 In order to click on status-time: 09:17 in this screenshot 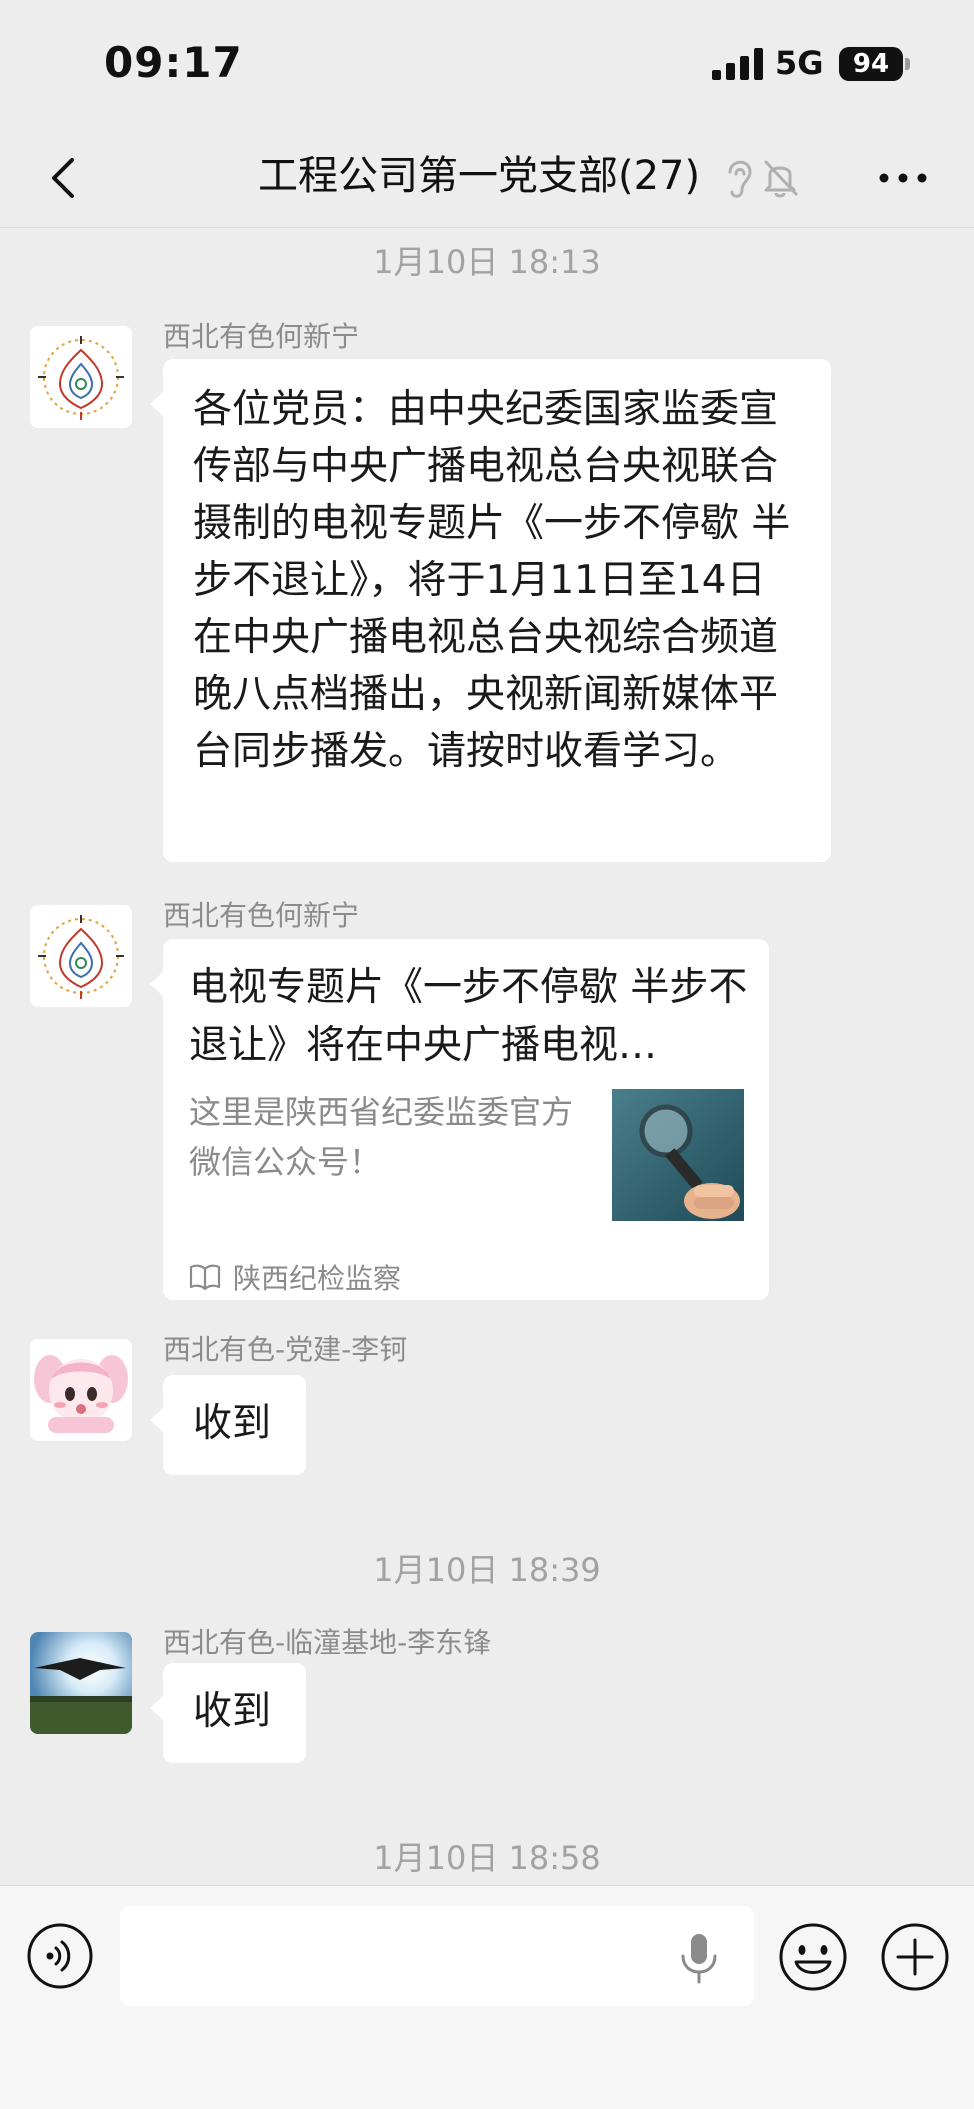, I will do `click(173, 62)`.